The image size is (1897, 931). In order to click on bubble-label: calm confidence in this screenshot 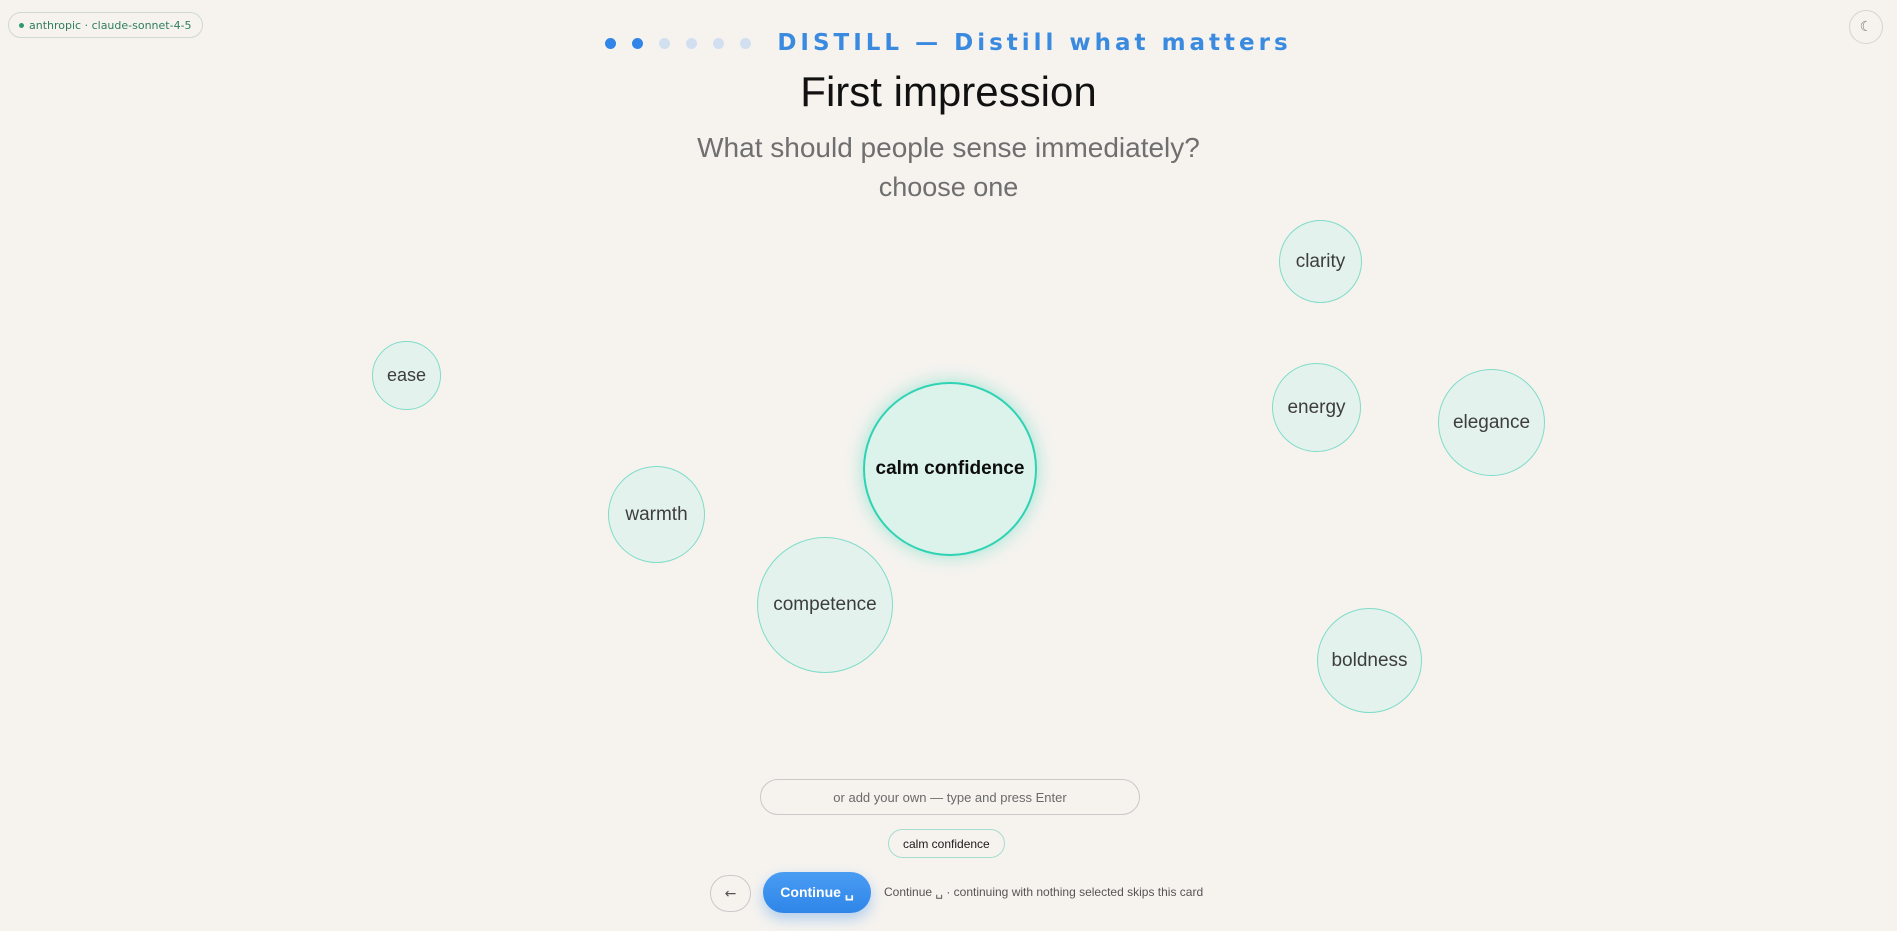, I will do `click(950, 468)`.